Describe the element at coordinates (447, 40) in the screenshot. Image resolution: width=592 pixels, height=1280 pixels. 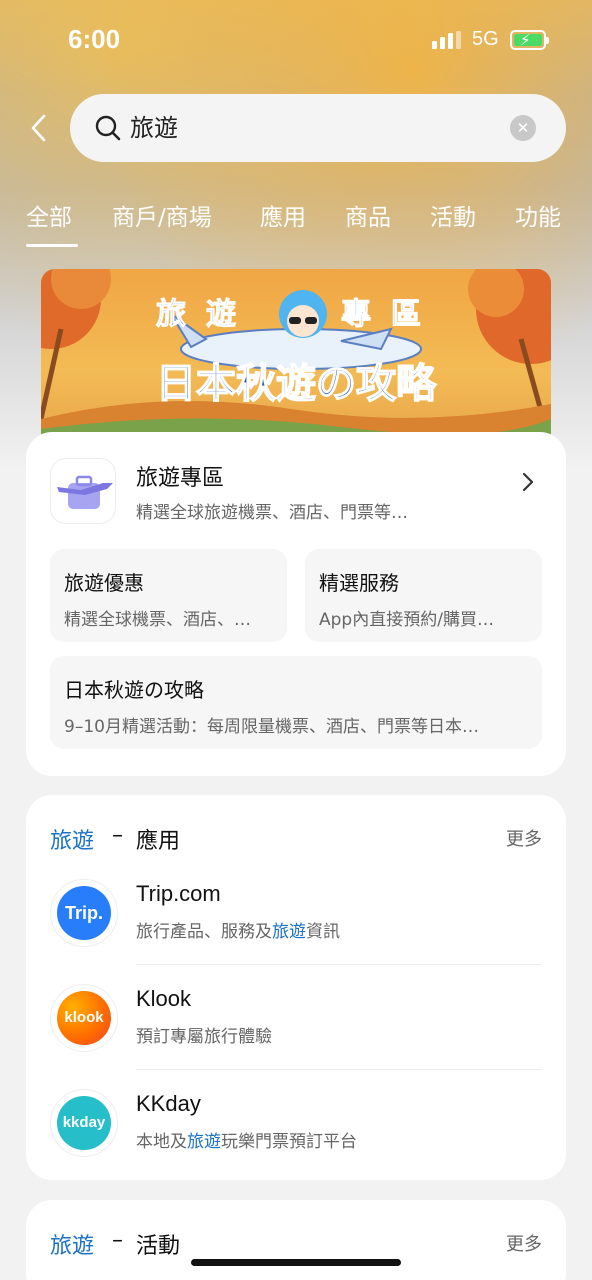
I see `signal-icon` at that location.